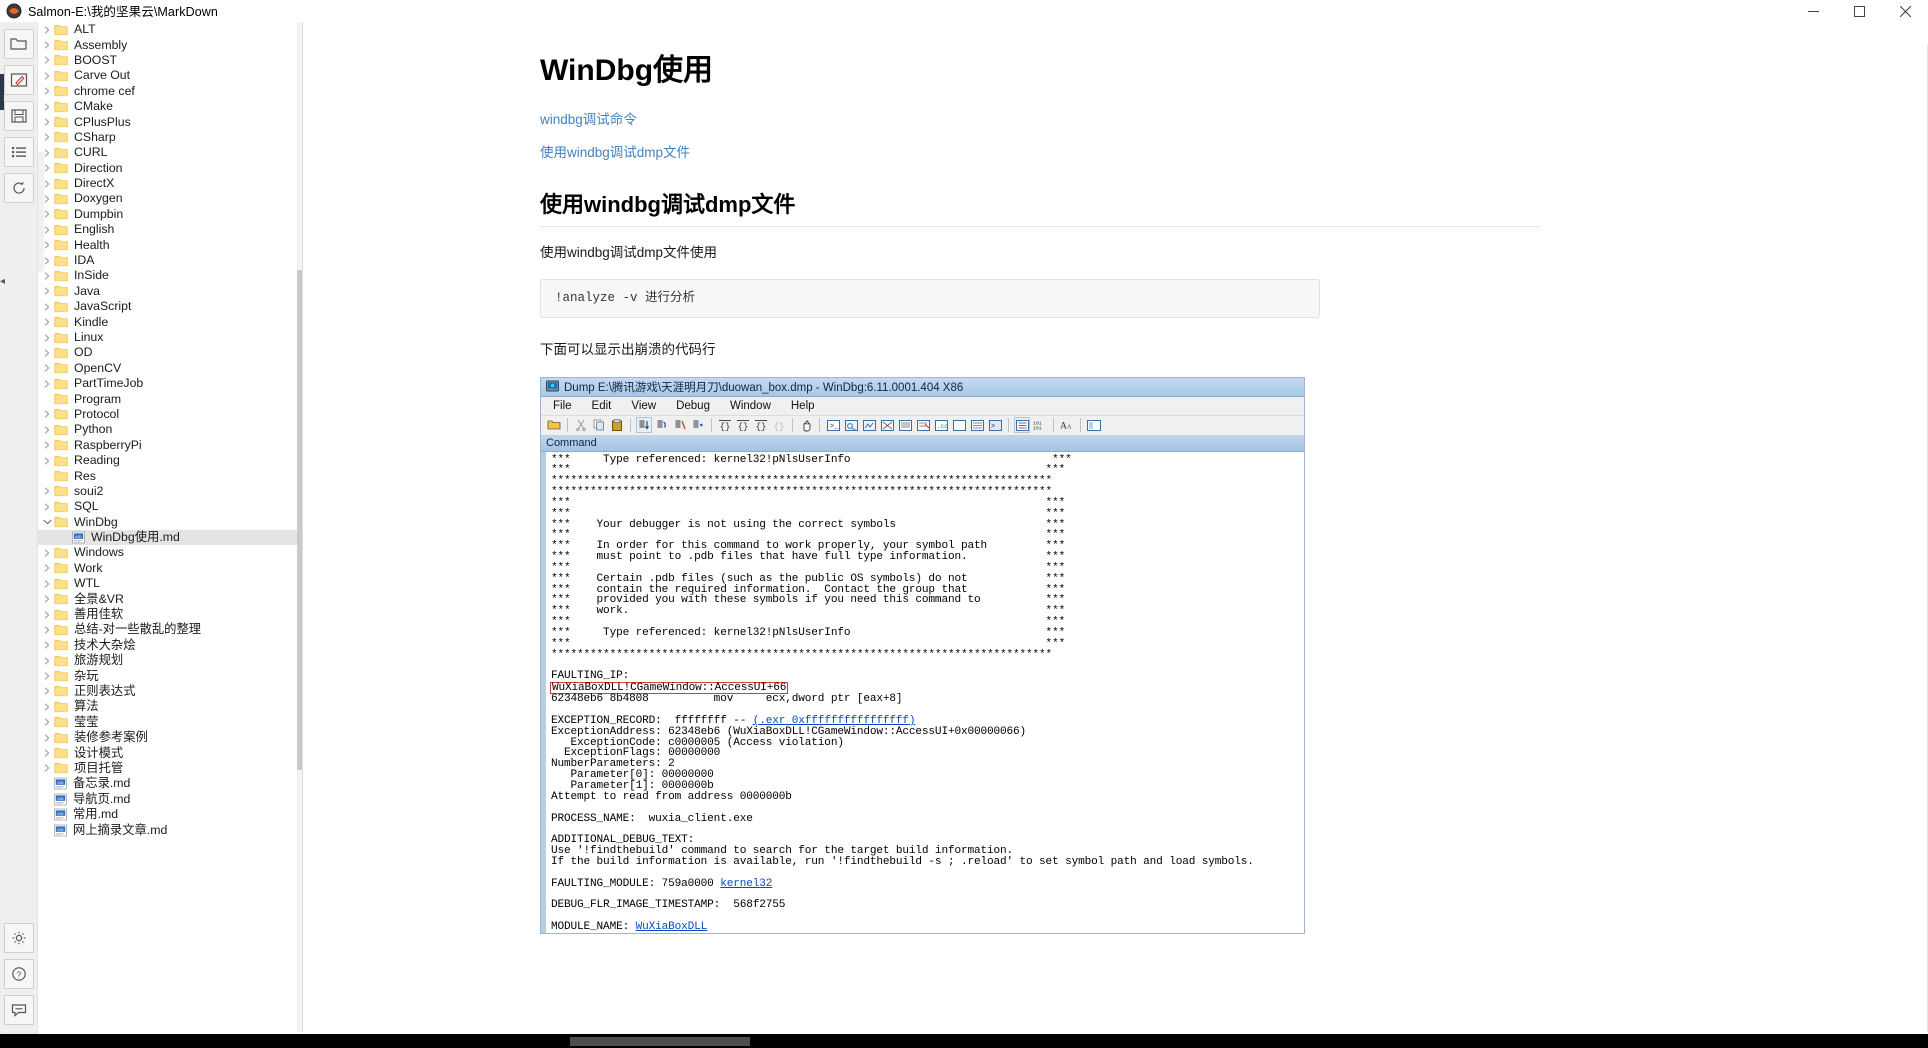  Describe the element at coordinates (170, 598) in the screenshot. I see `tree-item-folder: 全景&VR` at that location.